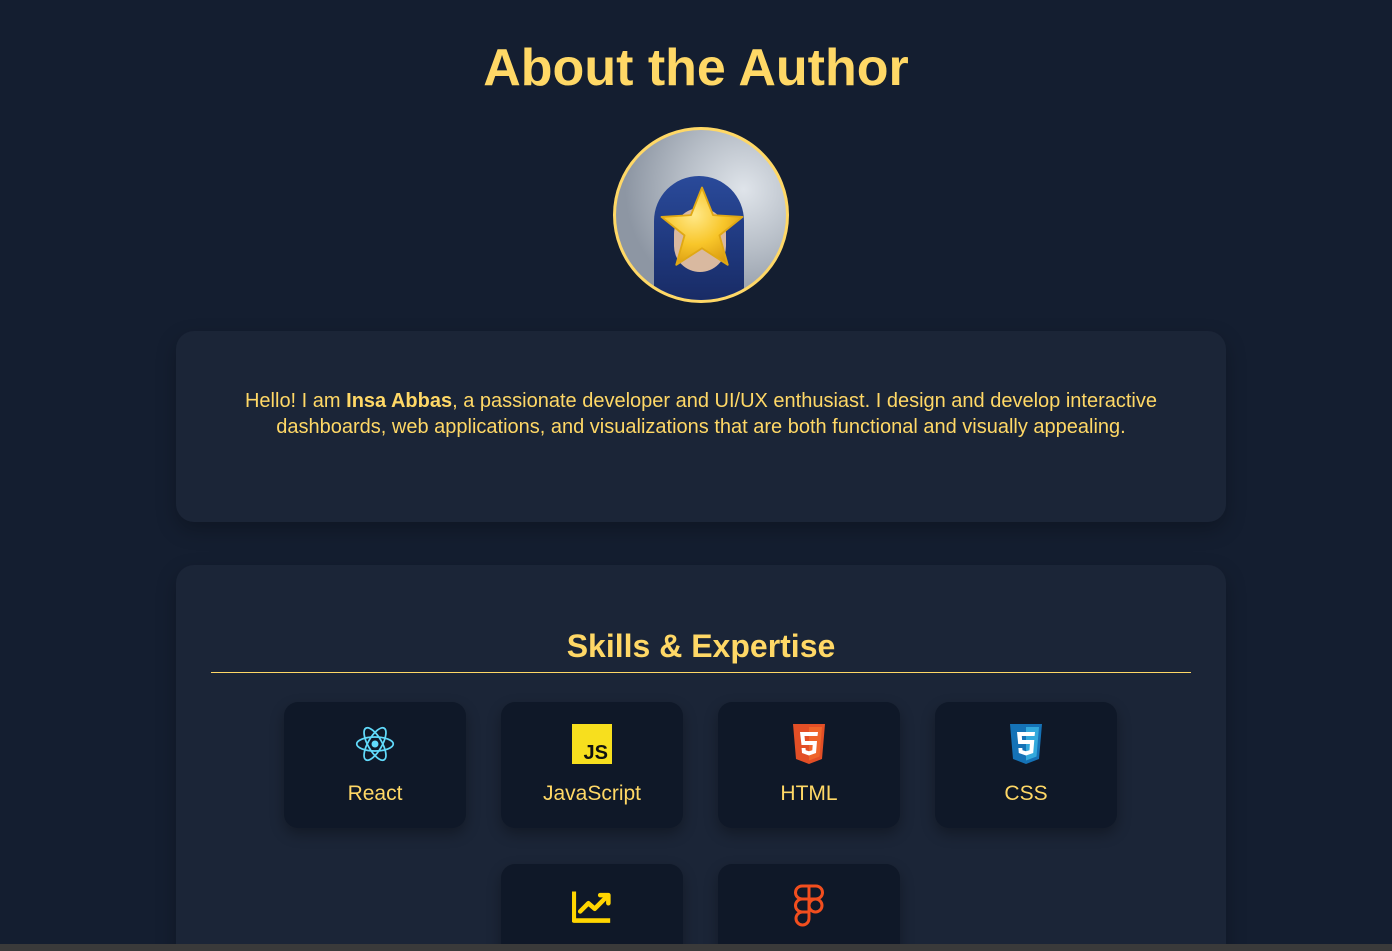 Image resolution: width=1392 pixels, height=951 pixels. I want to click on chart-line-icon, so click(592, 906).